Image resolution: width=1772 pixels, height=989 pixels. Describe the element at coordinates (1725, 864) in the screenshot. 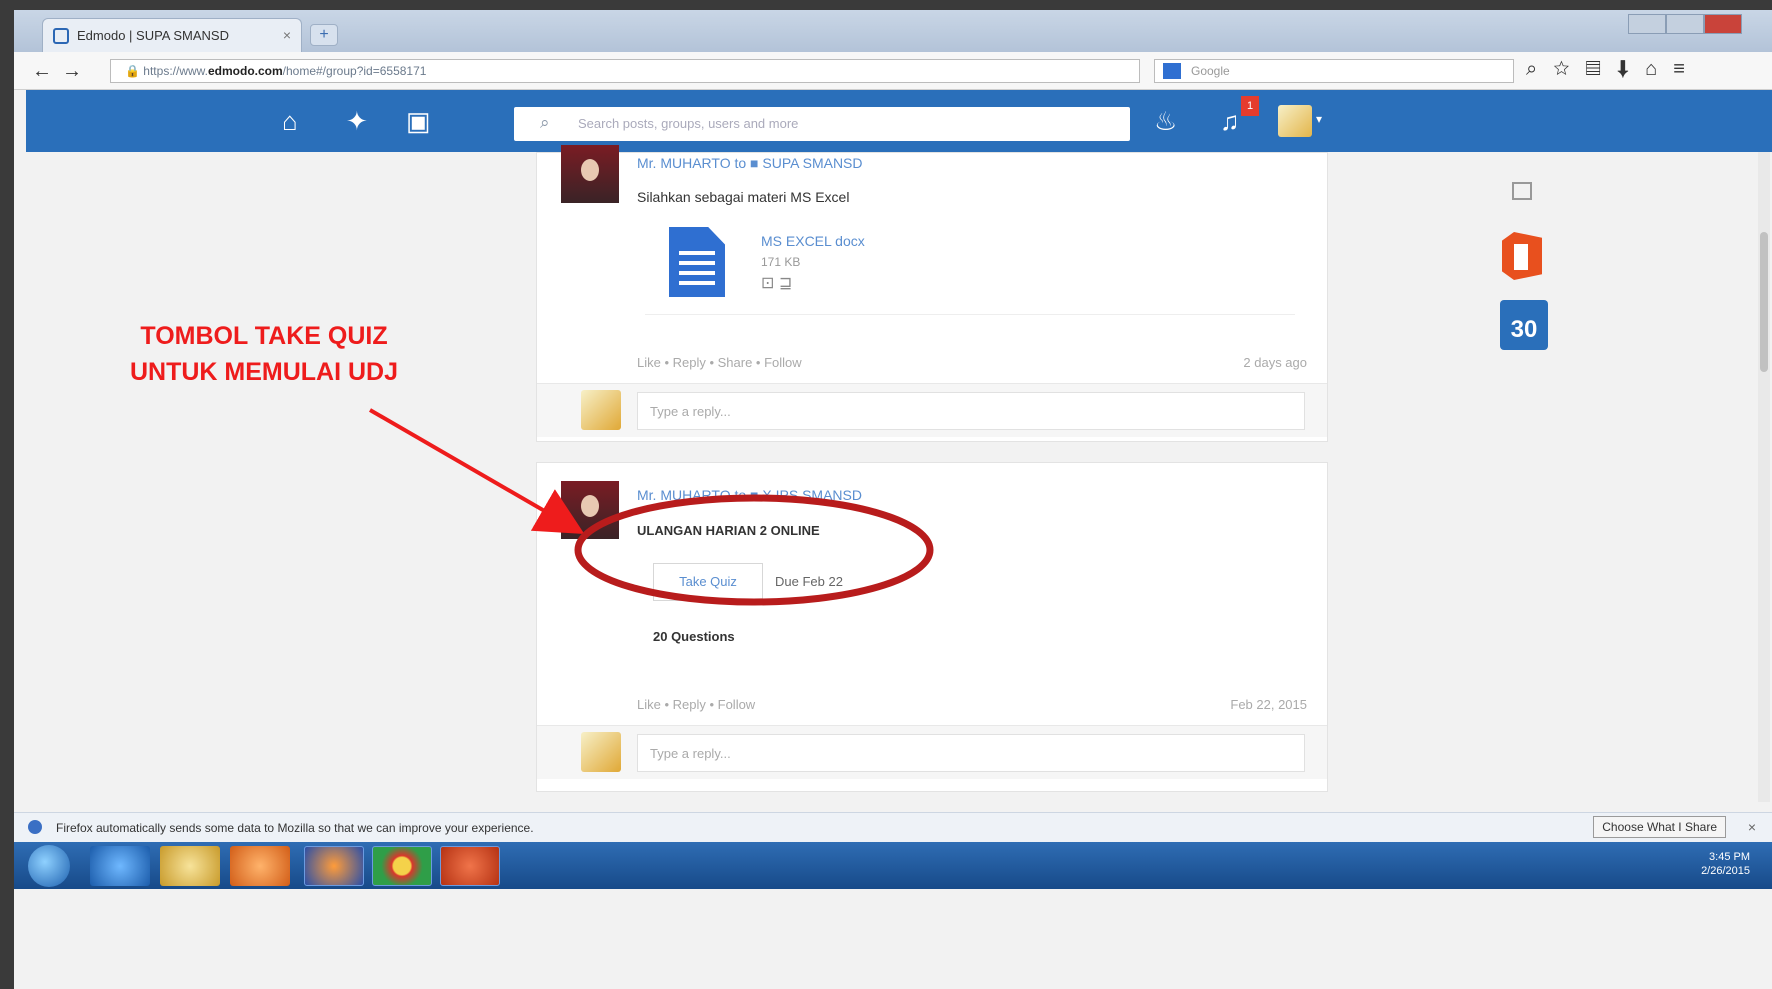

I see `system-tray-clock: 3:45 PM 2/26/2015` at that location.